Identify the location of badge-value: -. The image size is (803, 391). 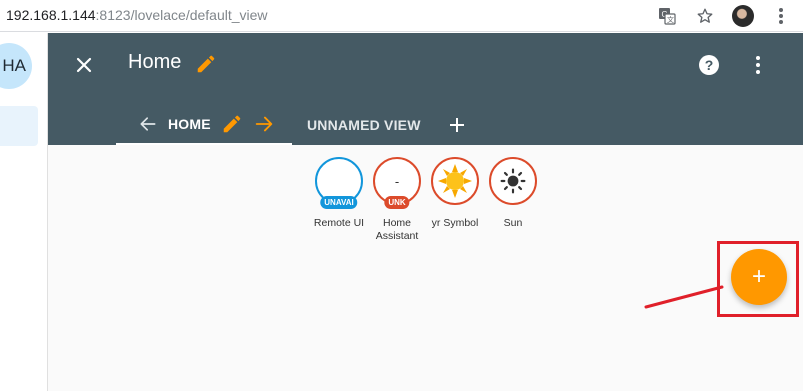
(397, 181).